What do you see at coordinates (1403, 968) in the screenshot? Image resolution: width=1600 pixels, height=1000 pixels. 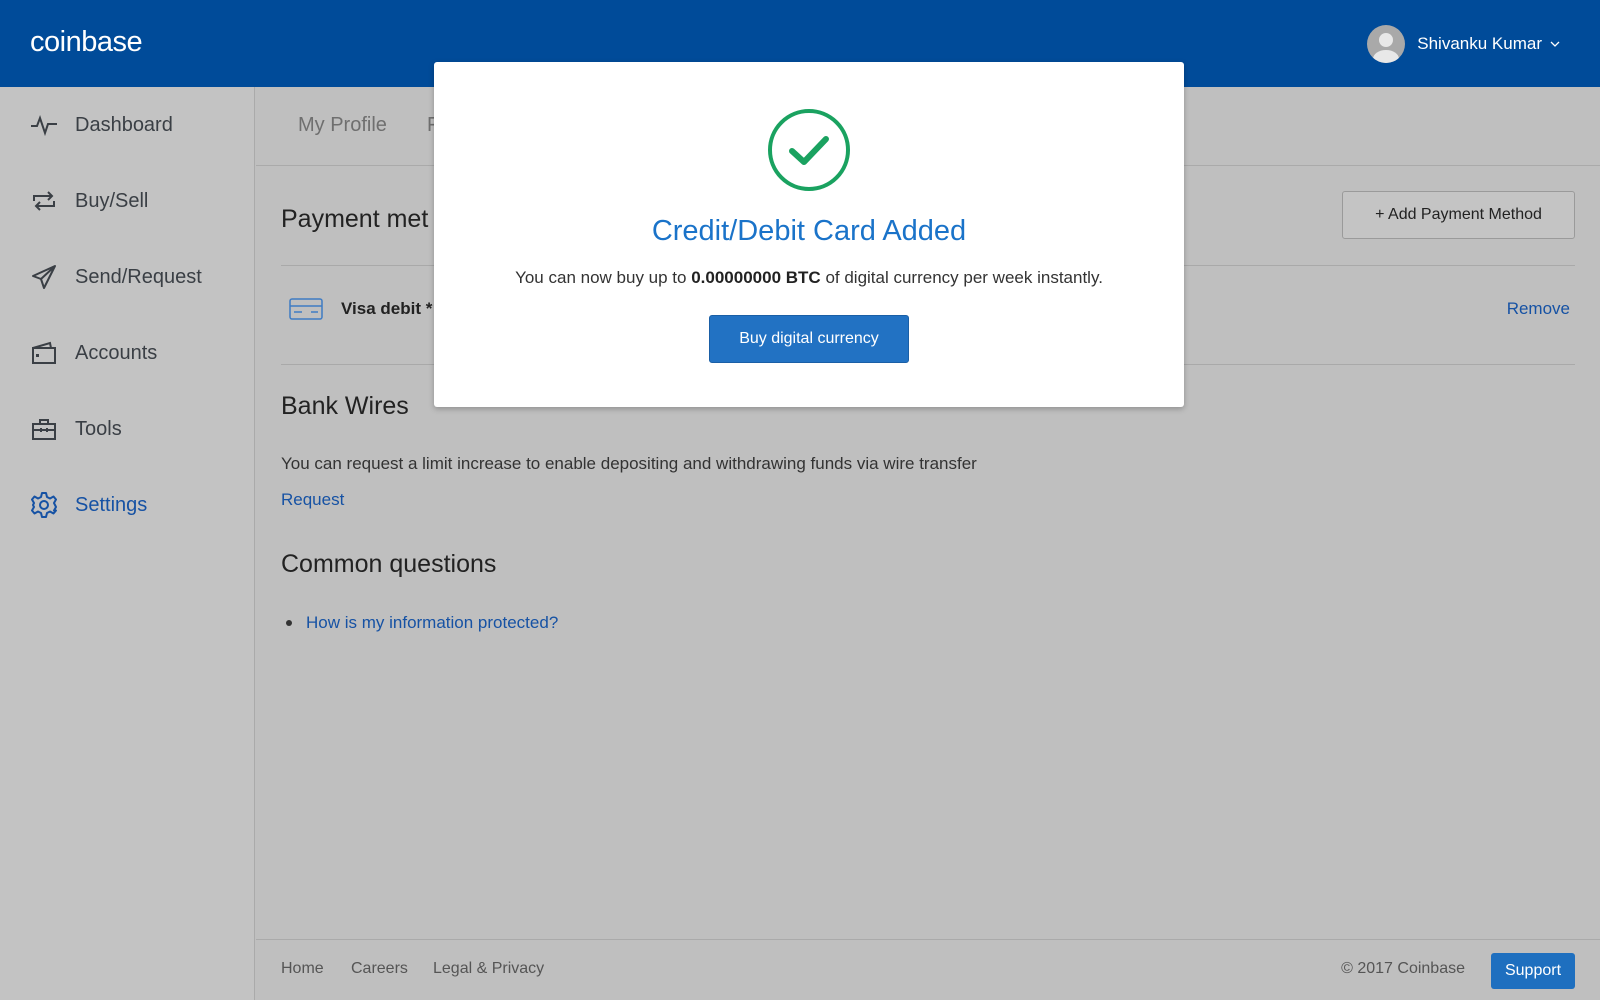 I see `copyright: © 2017 Coinbase` at bounding box center [1403, 968].